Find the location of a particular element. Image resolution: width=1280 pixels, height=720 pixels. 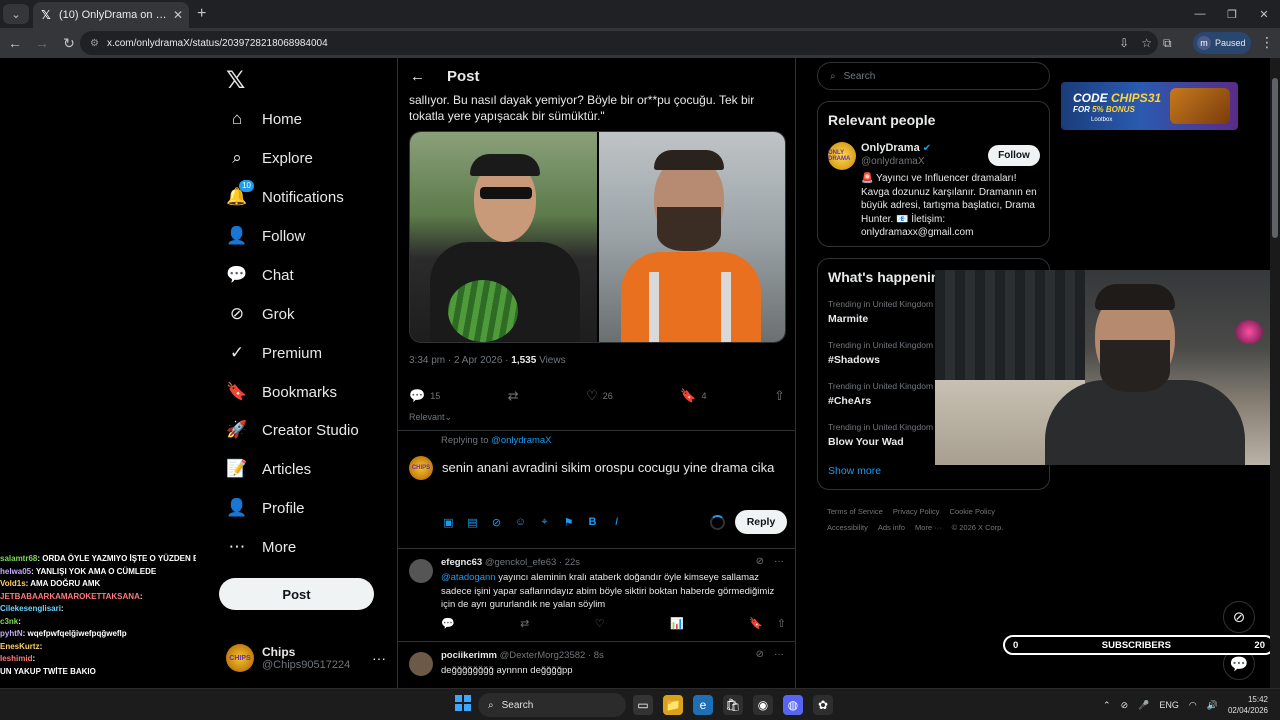

location-icon: ⌖ is located at coordinates (544, 522).